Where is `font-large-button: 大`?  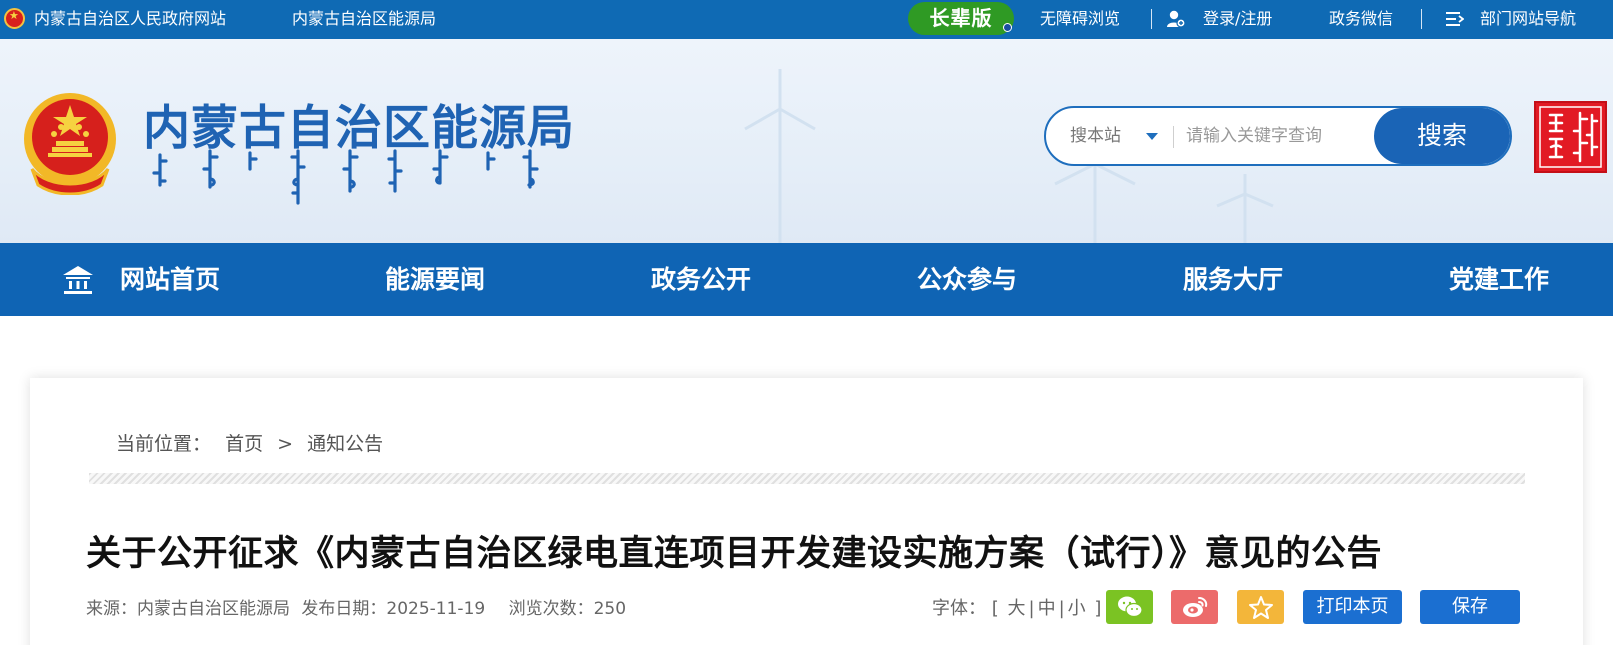 font-large-button: 大 is located at coordinates (1017, 608).